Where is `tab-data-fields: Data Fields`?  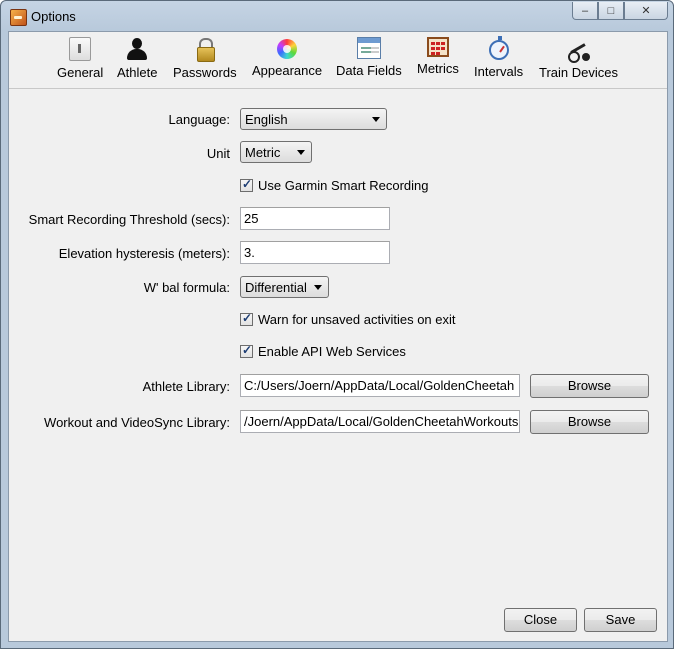
tab-data-fields: Data Fields is located at coordinates (369, 57).